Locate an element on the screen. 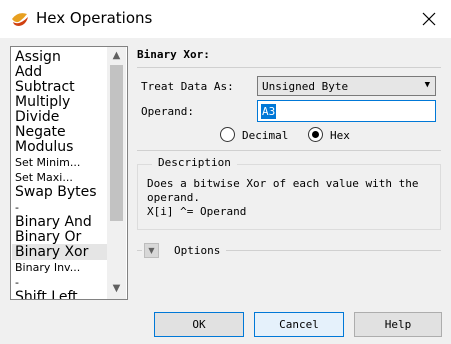  expand-options-icon: ▼ is located at coordinates (151, 250).